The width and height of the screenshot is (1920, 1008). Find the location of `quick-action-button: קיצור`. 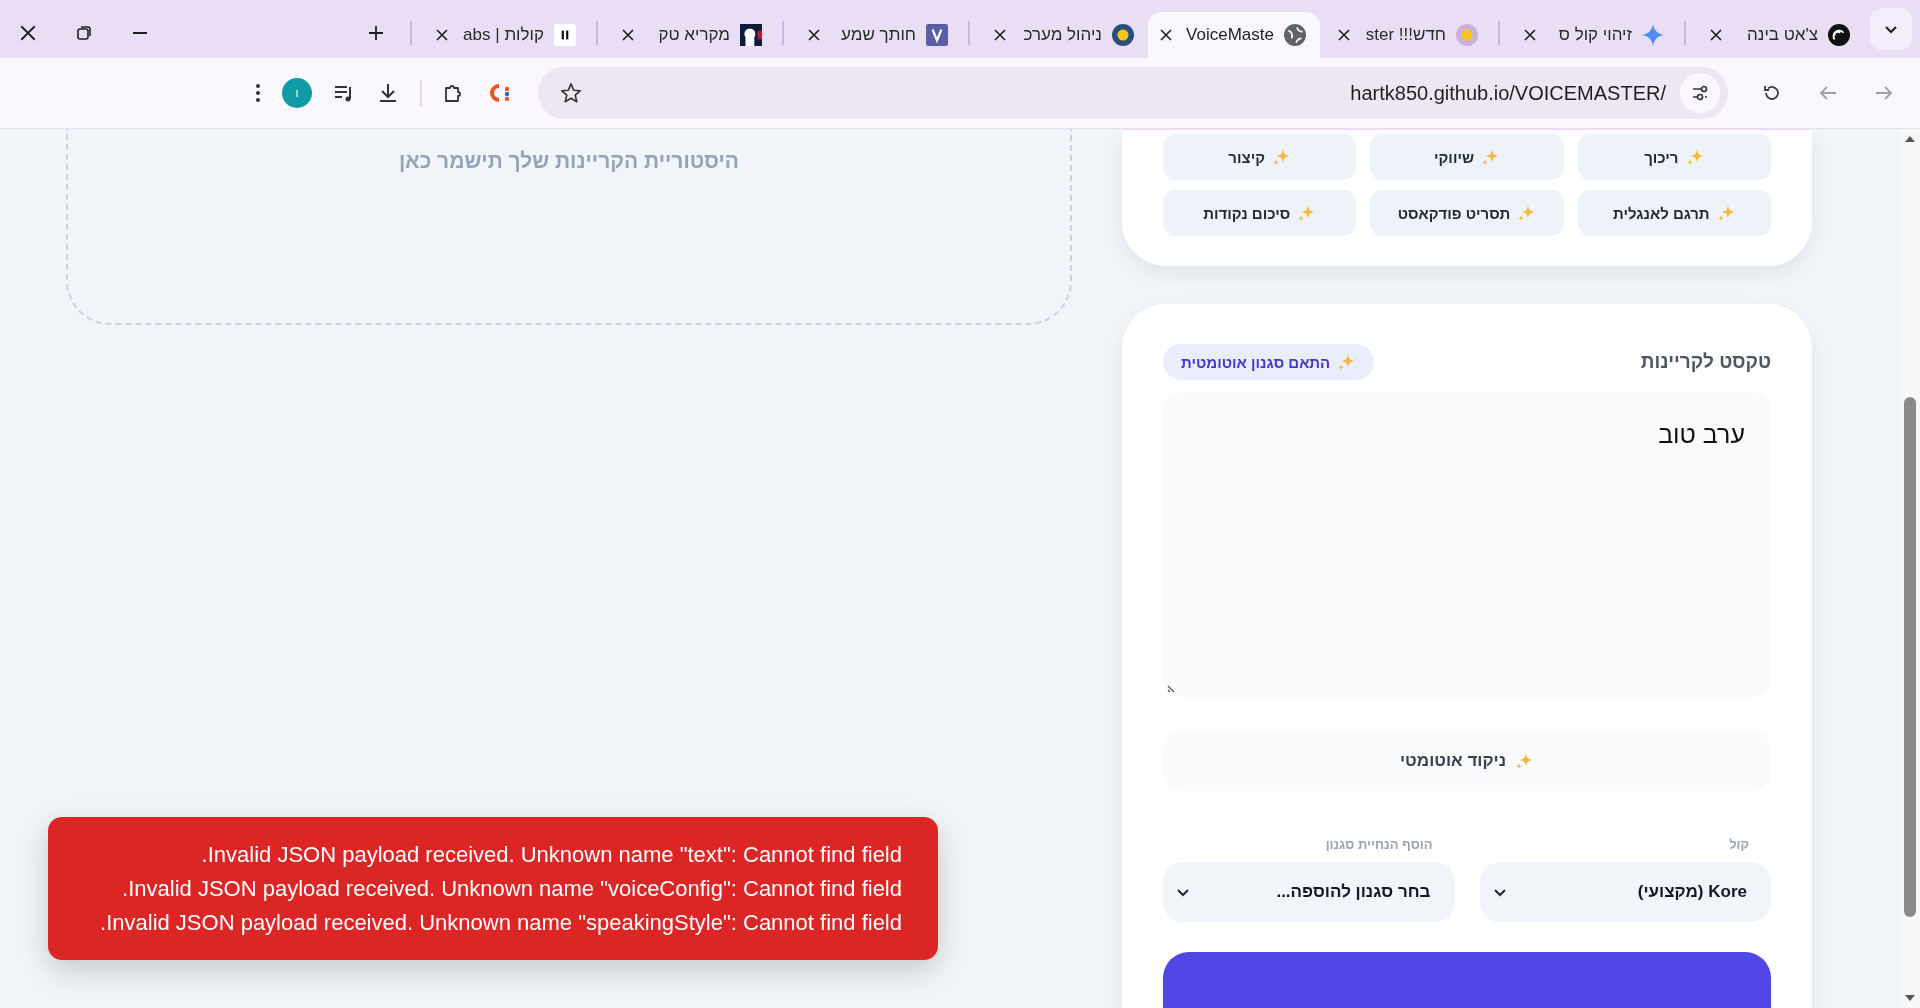

quick-action-button: קיצור is located at coordinates (1260, 157).